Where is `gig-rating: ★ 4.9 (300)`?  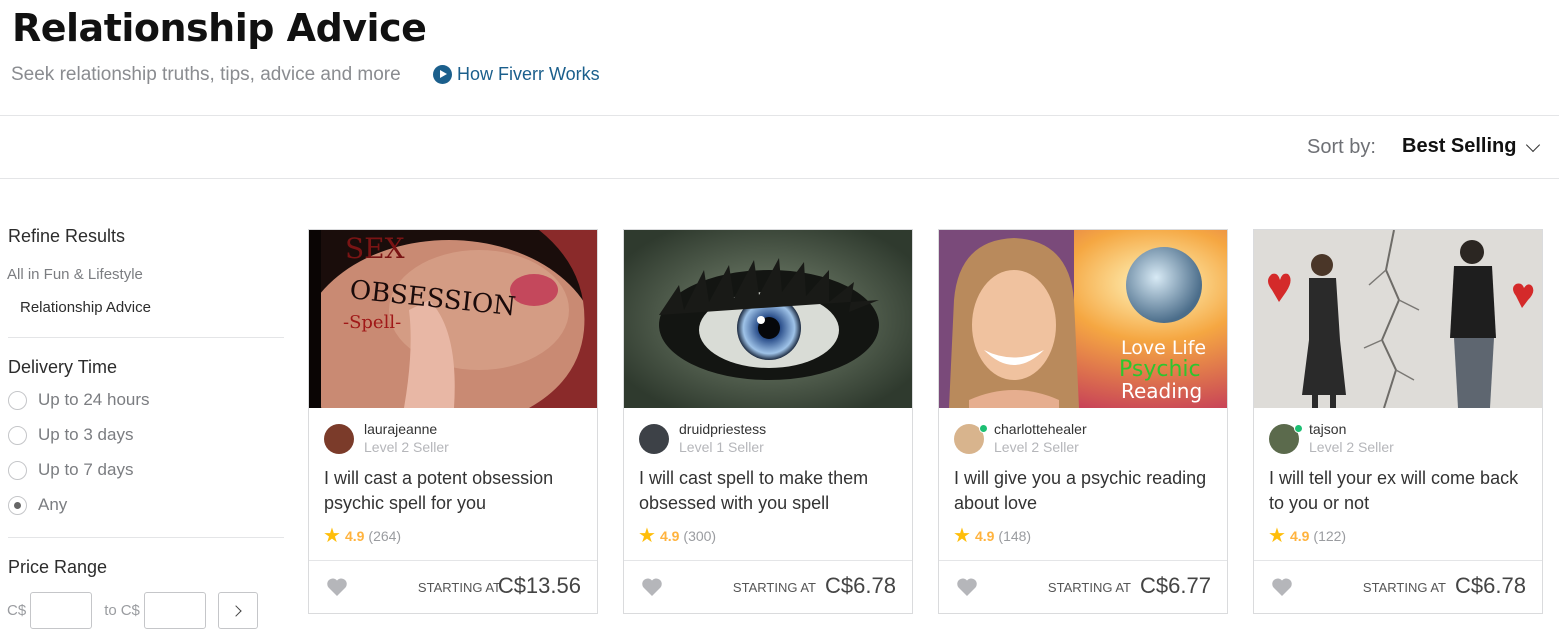
gig-rating: ★ 4.9 (300) is located at coordinates (677, 536).